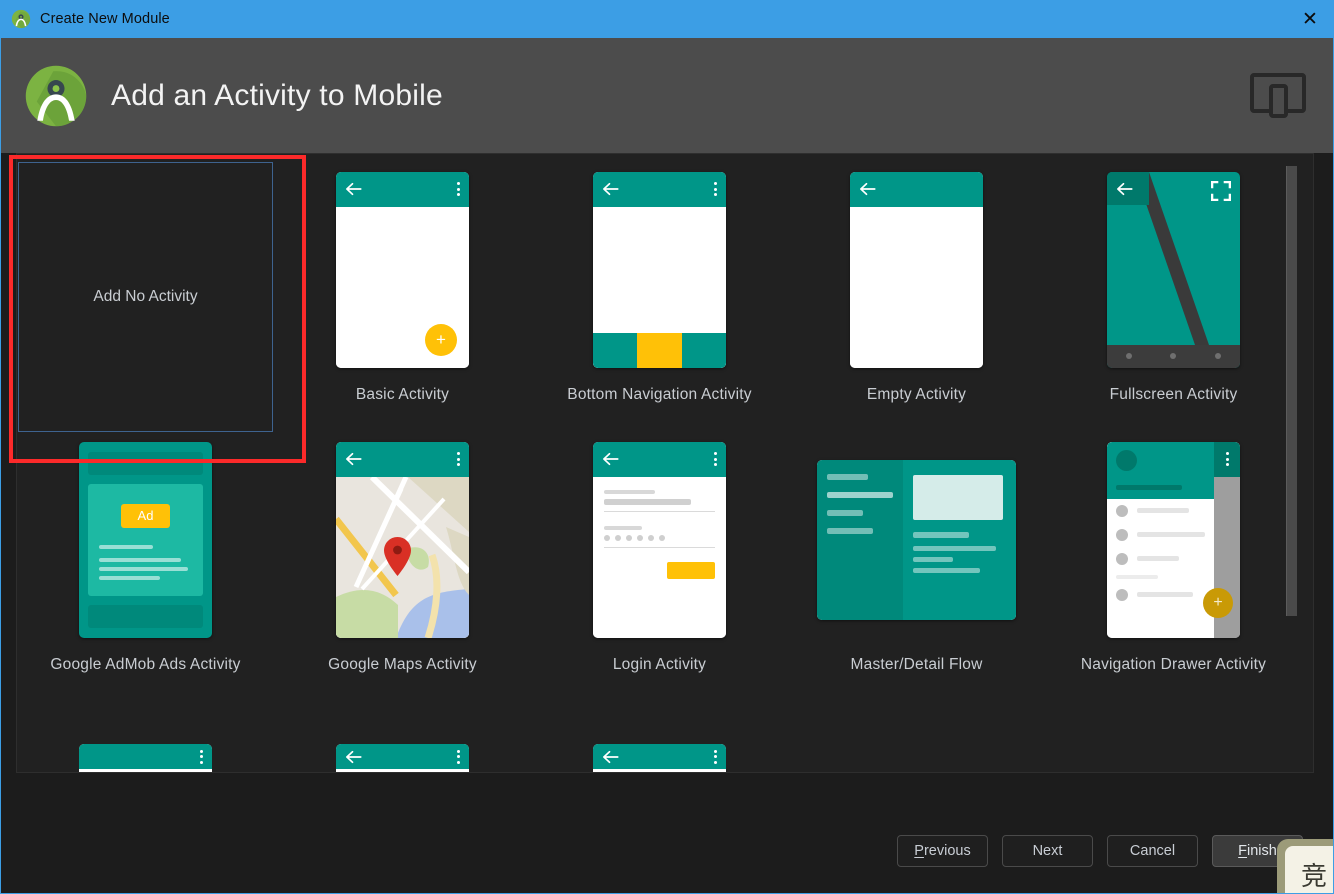  Describe the element at coordinates (1243, 851) in the screenshot. I see `finish-button-mnemonic: F` at that location.